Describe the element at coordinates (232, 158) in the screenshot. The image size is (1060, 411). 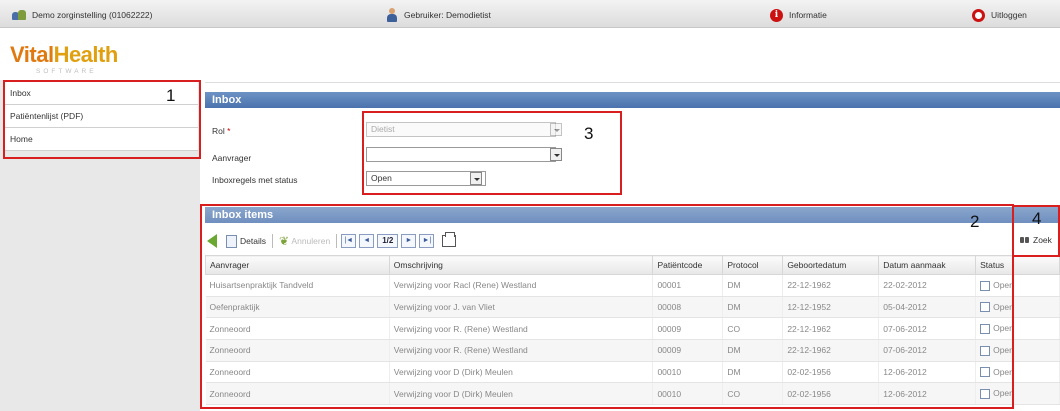
I see `aanvrager-label: Aanvrager` at that location.